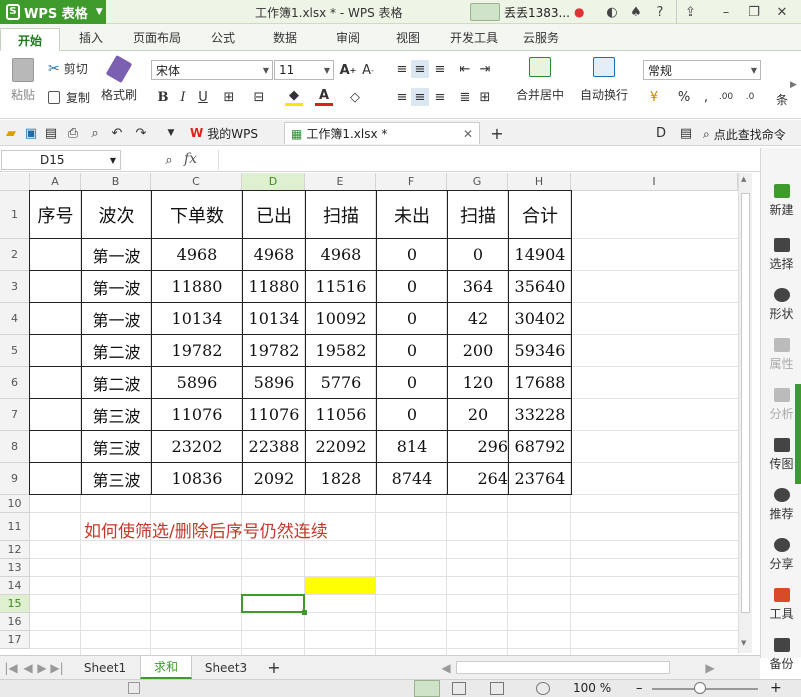  Describe the element at coordinates (274, 604) in the screenshot. I see `active-cell` at that location.